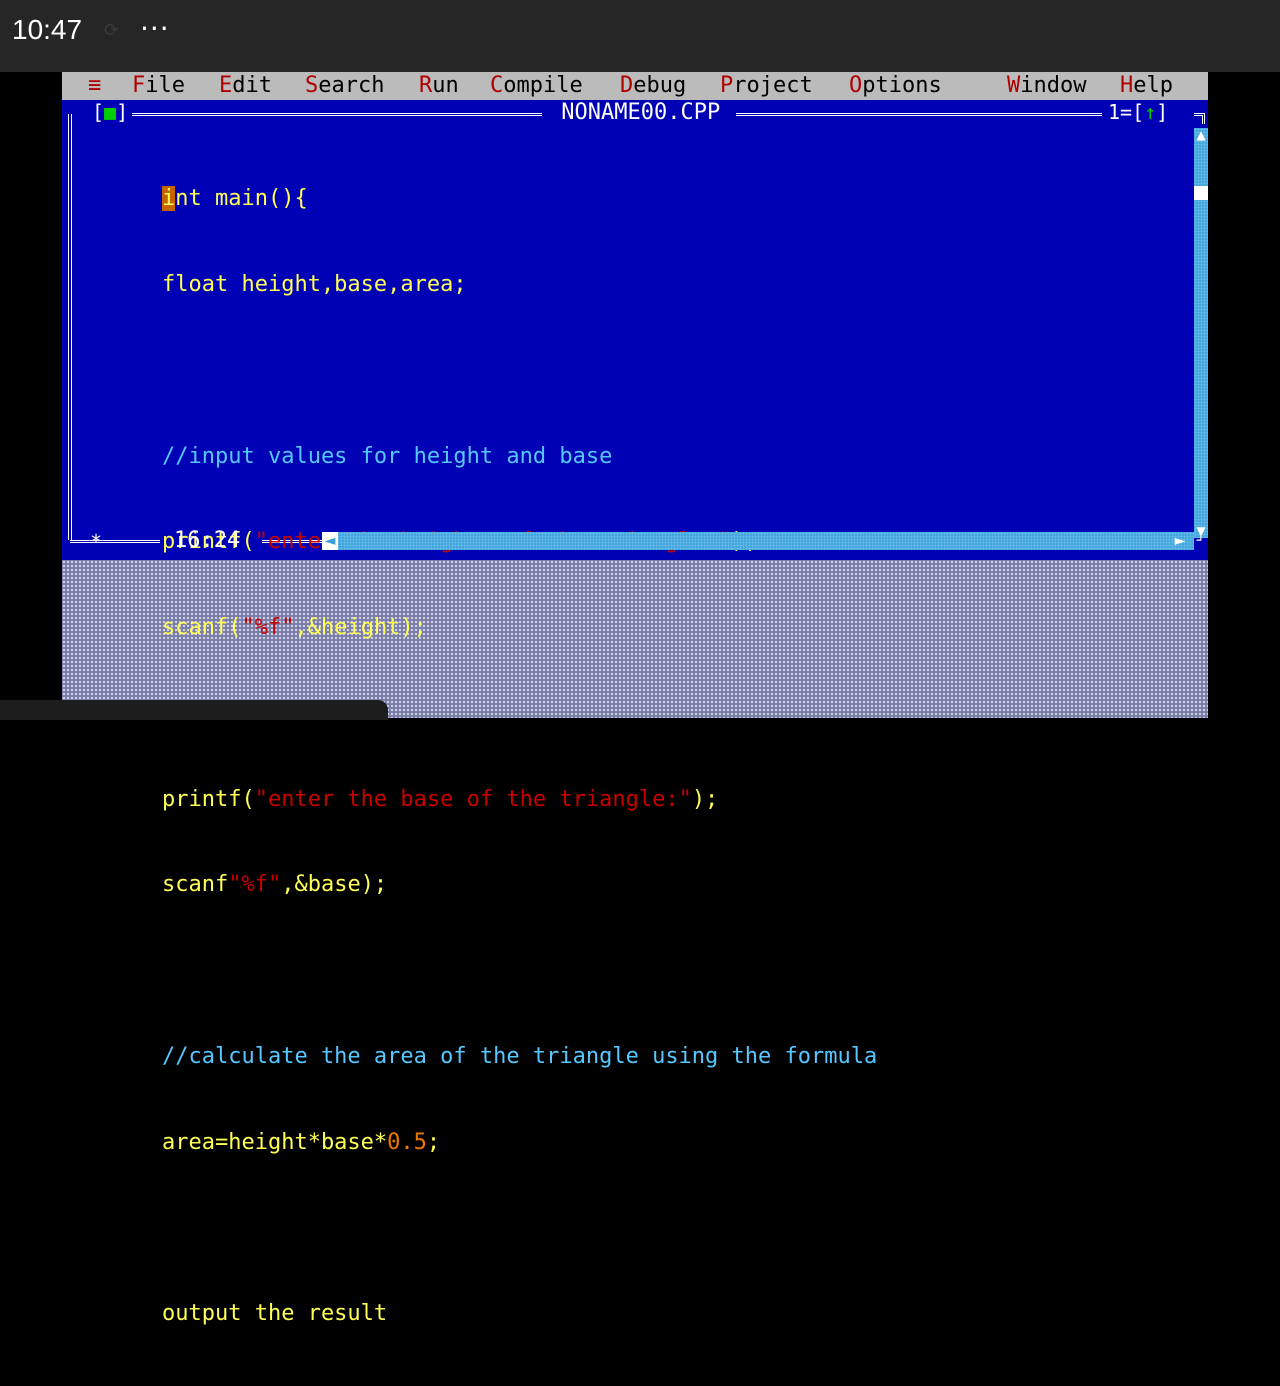 The width and height of the screenshot is (1280, 1386). What do you see at coordinates (194, 710) in the screenshot?
I see `gesture-area` at bounding box center [194, 710].